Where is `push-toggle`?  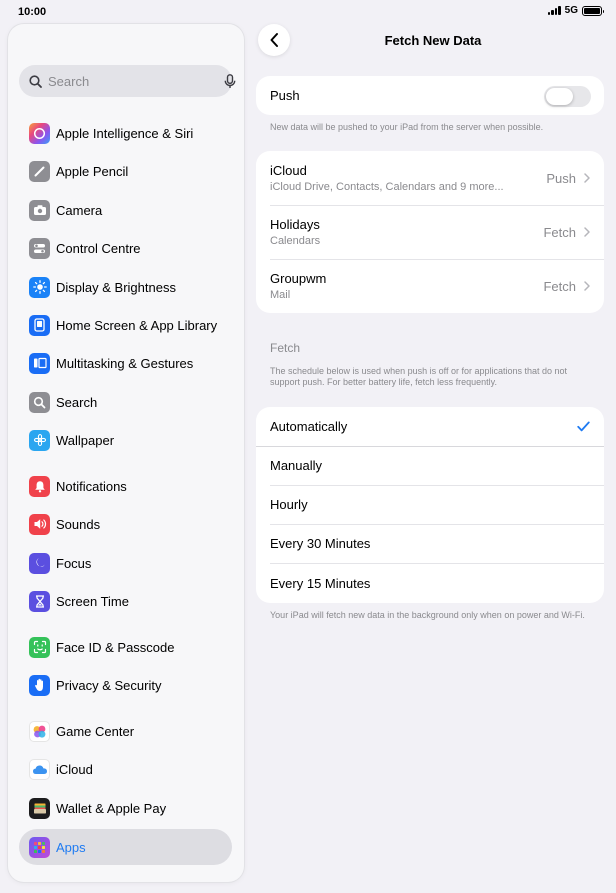
push-toggle is located at coordinates (567, 96).